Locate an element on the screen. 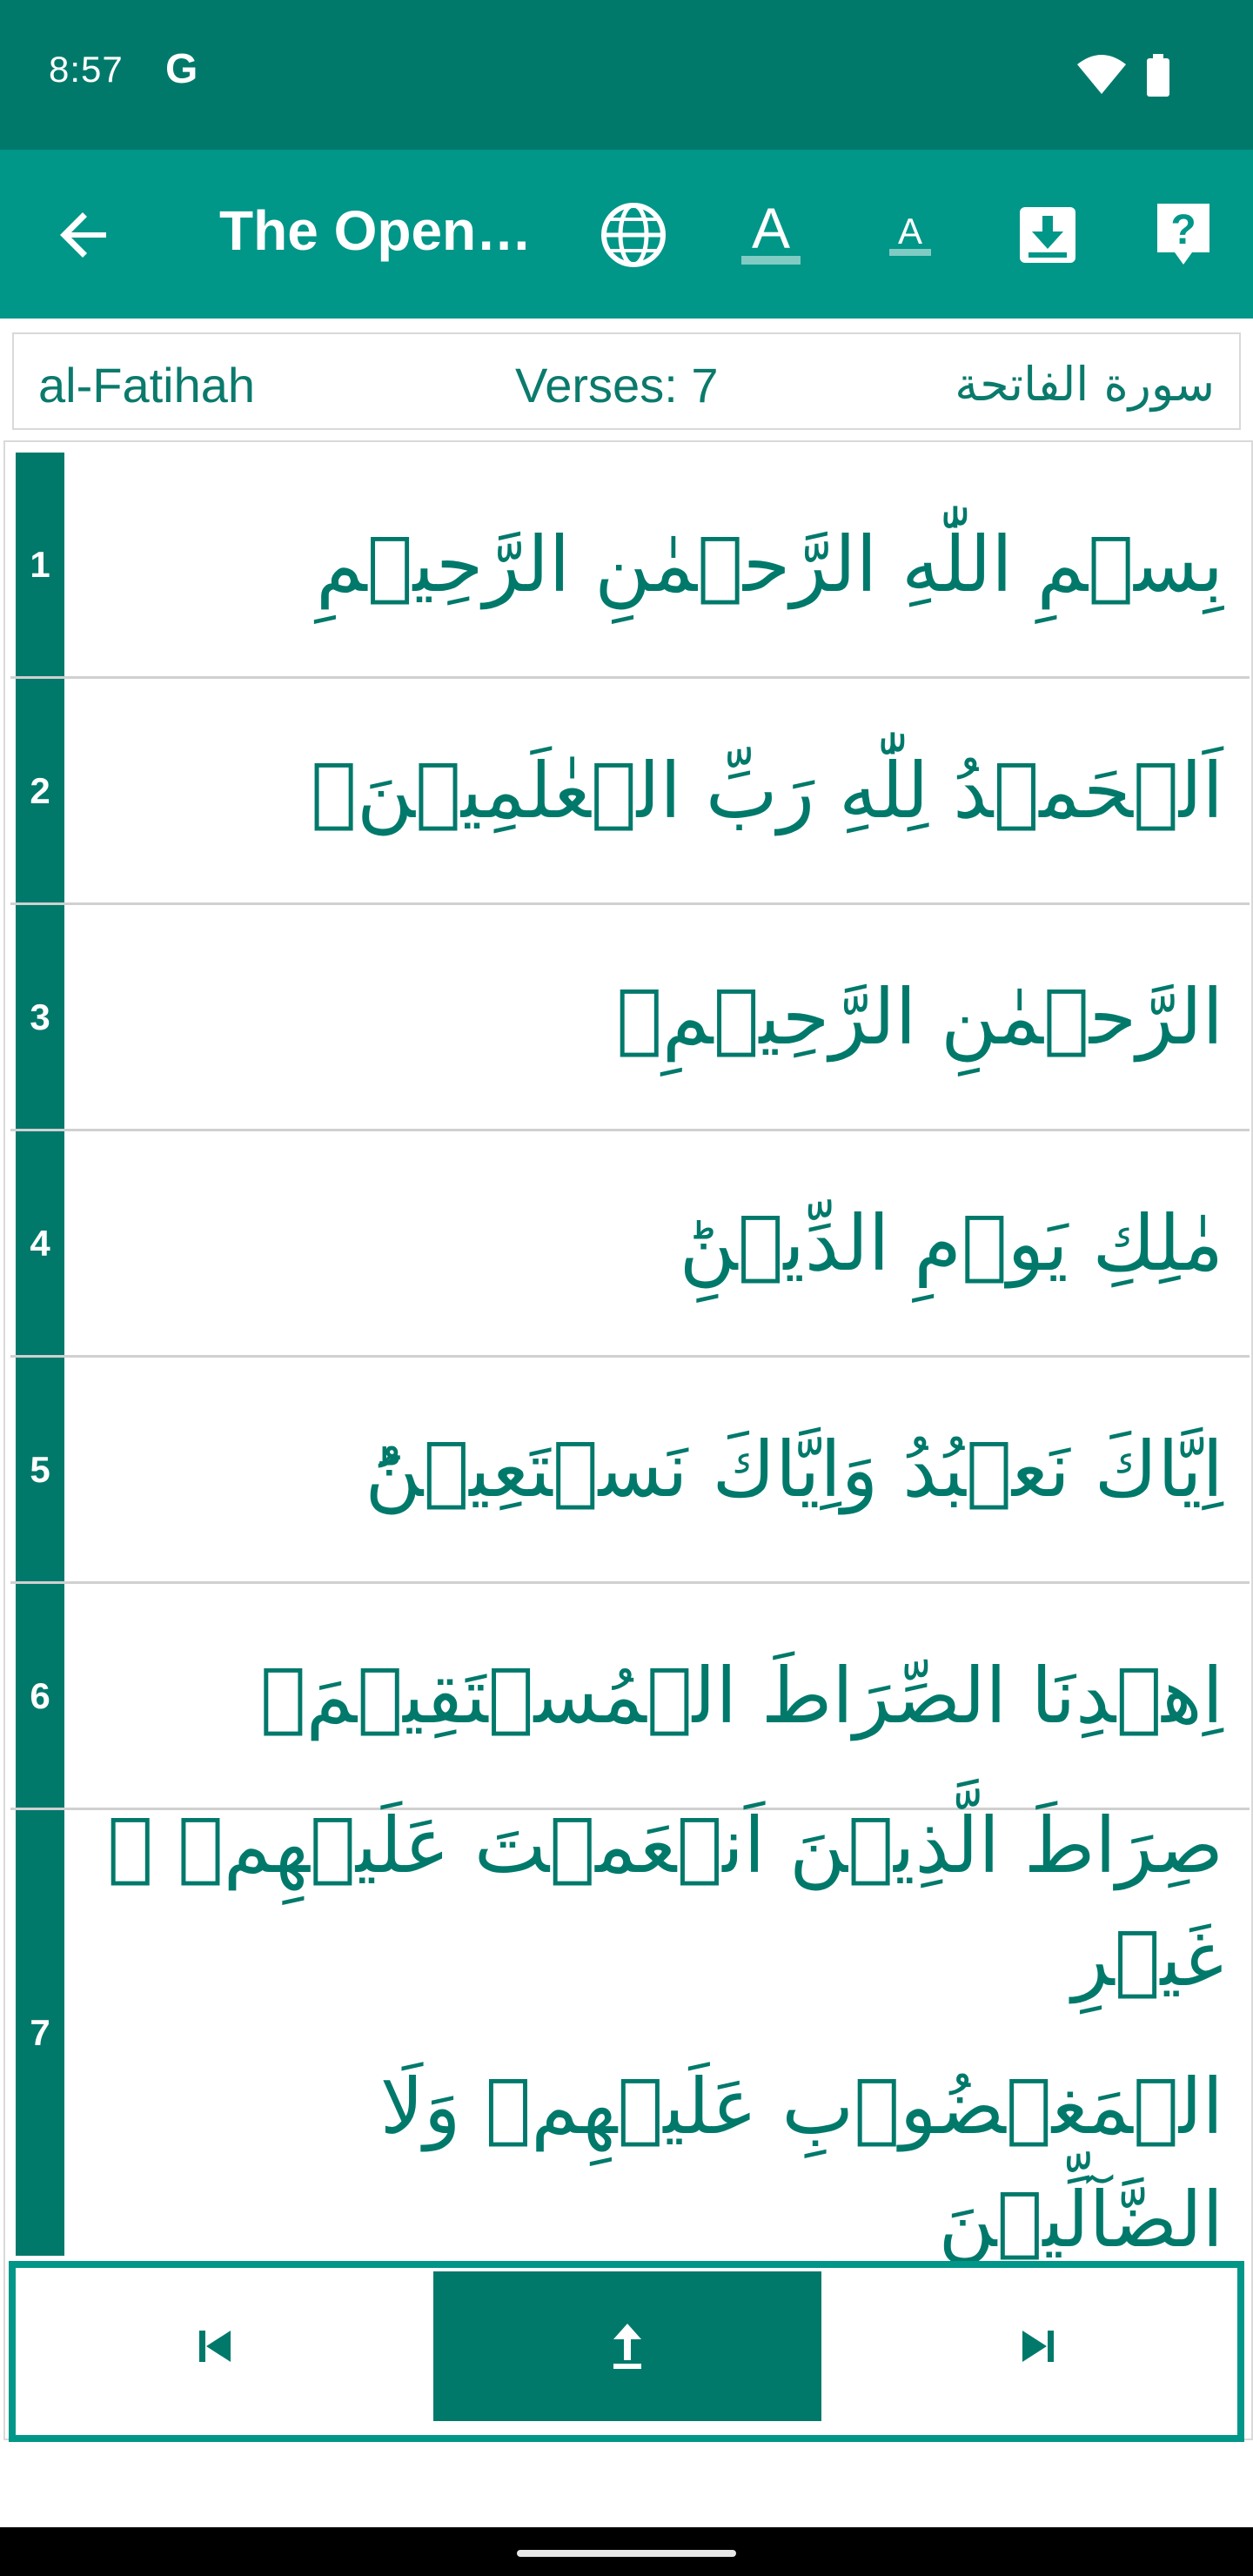  previous-surah-button is located at coordinates (215, 2346).